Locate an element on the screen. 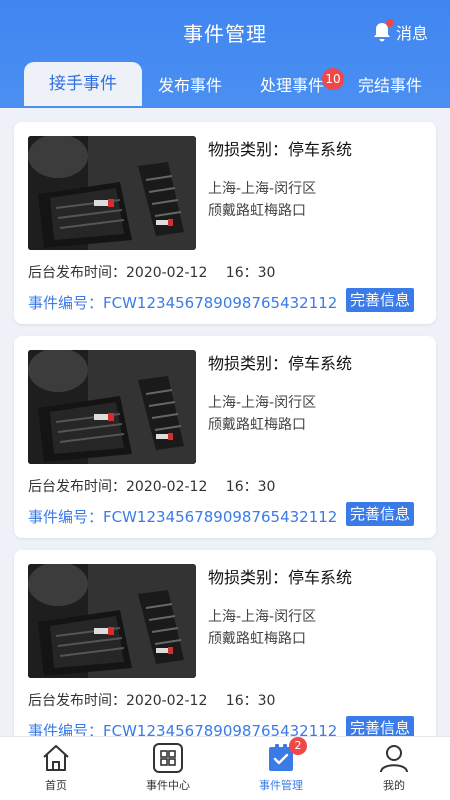 This screenshot has height=800, width=450. grid-icon is located at coordinates (168, 758).